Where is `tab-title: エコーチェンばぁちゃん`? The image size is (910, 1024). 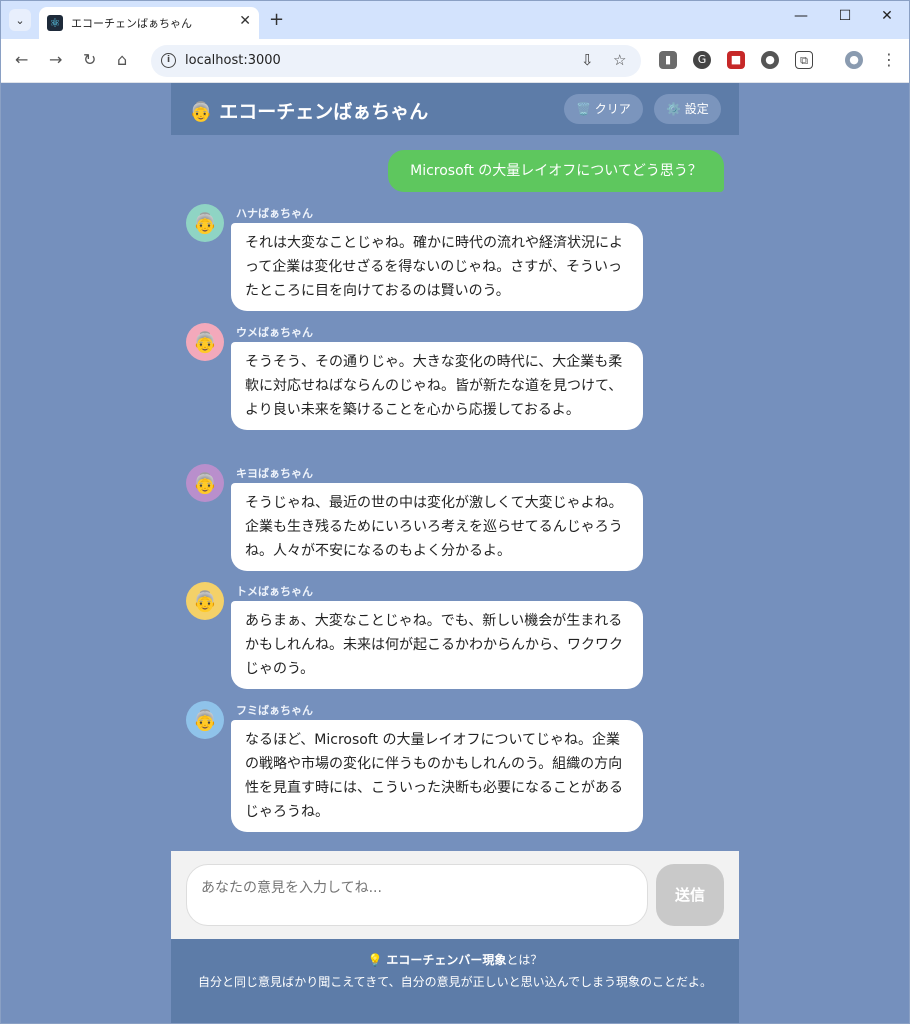
tab-title: エコーチェンばぁちゃん is located at coordinates (131, 23).